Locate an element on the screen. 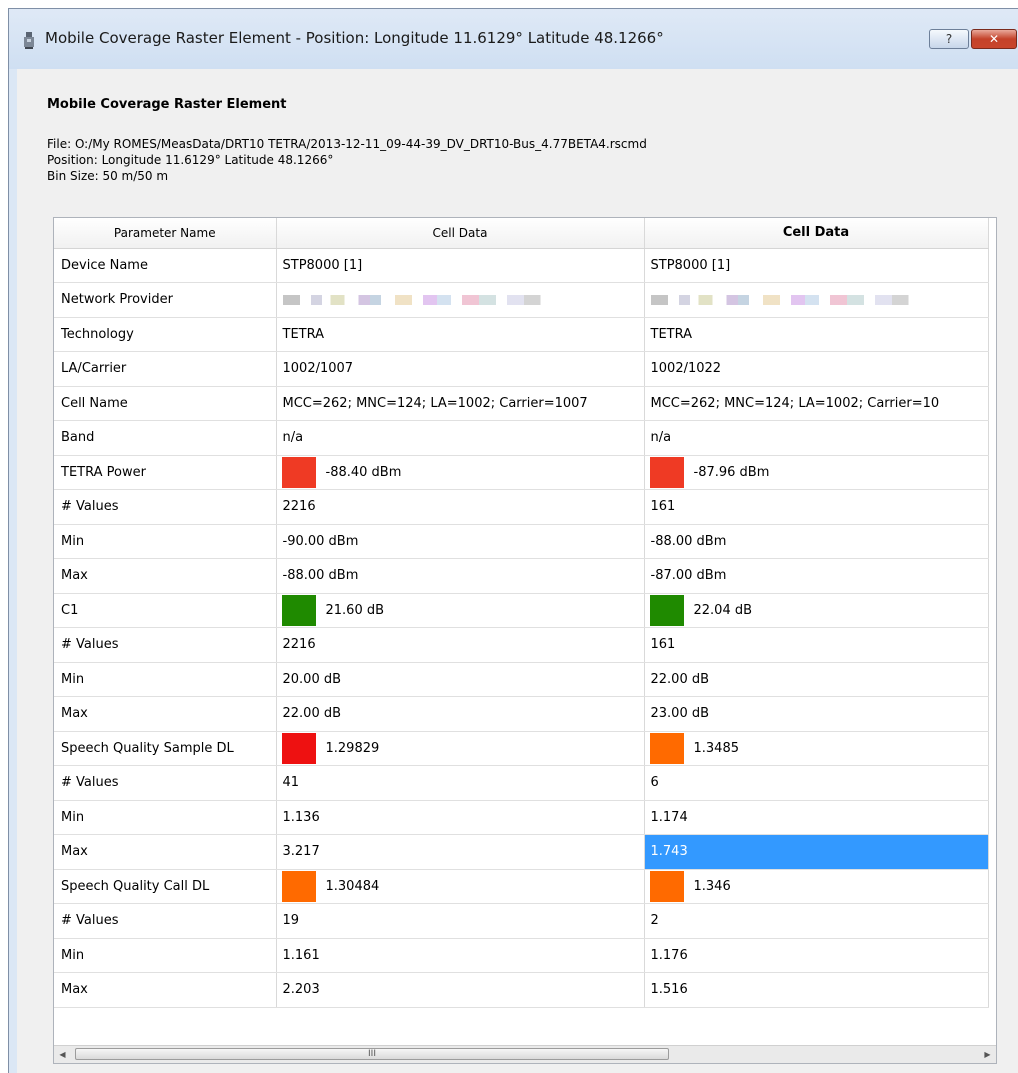 The width and height of the screenshot is (1018, 1073). parameter-name-cell: LA/Carrier is located at coordinates (165, 369).